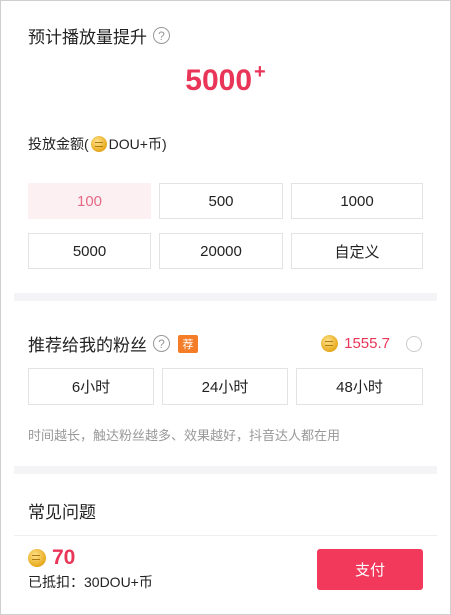 The image size is (451, 615). What do you see at coordinates (414, 343) in the screenshot?
I see `recommend-radio` at bounding box center [414, 343].